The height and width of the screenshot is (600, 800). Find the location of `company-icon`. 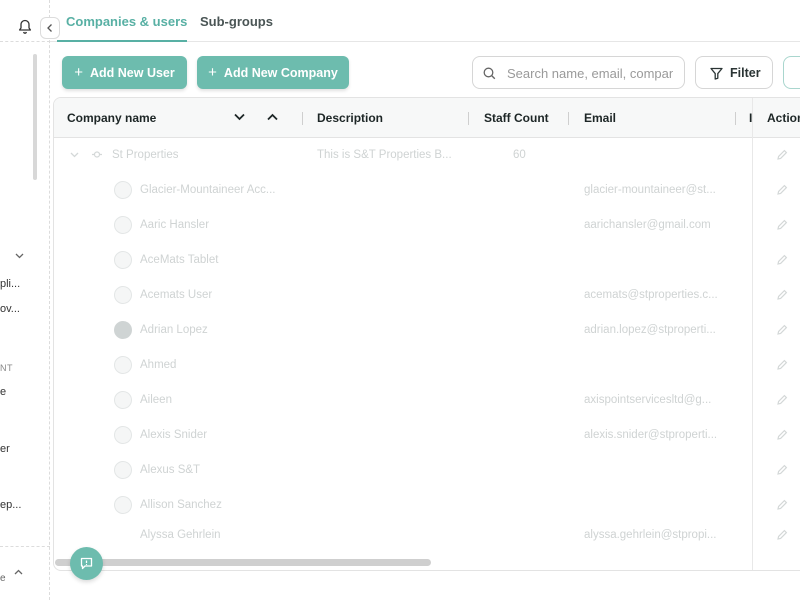

company-icon is located at coordinates (97, 154).